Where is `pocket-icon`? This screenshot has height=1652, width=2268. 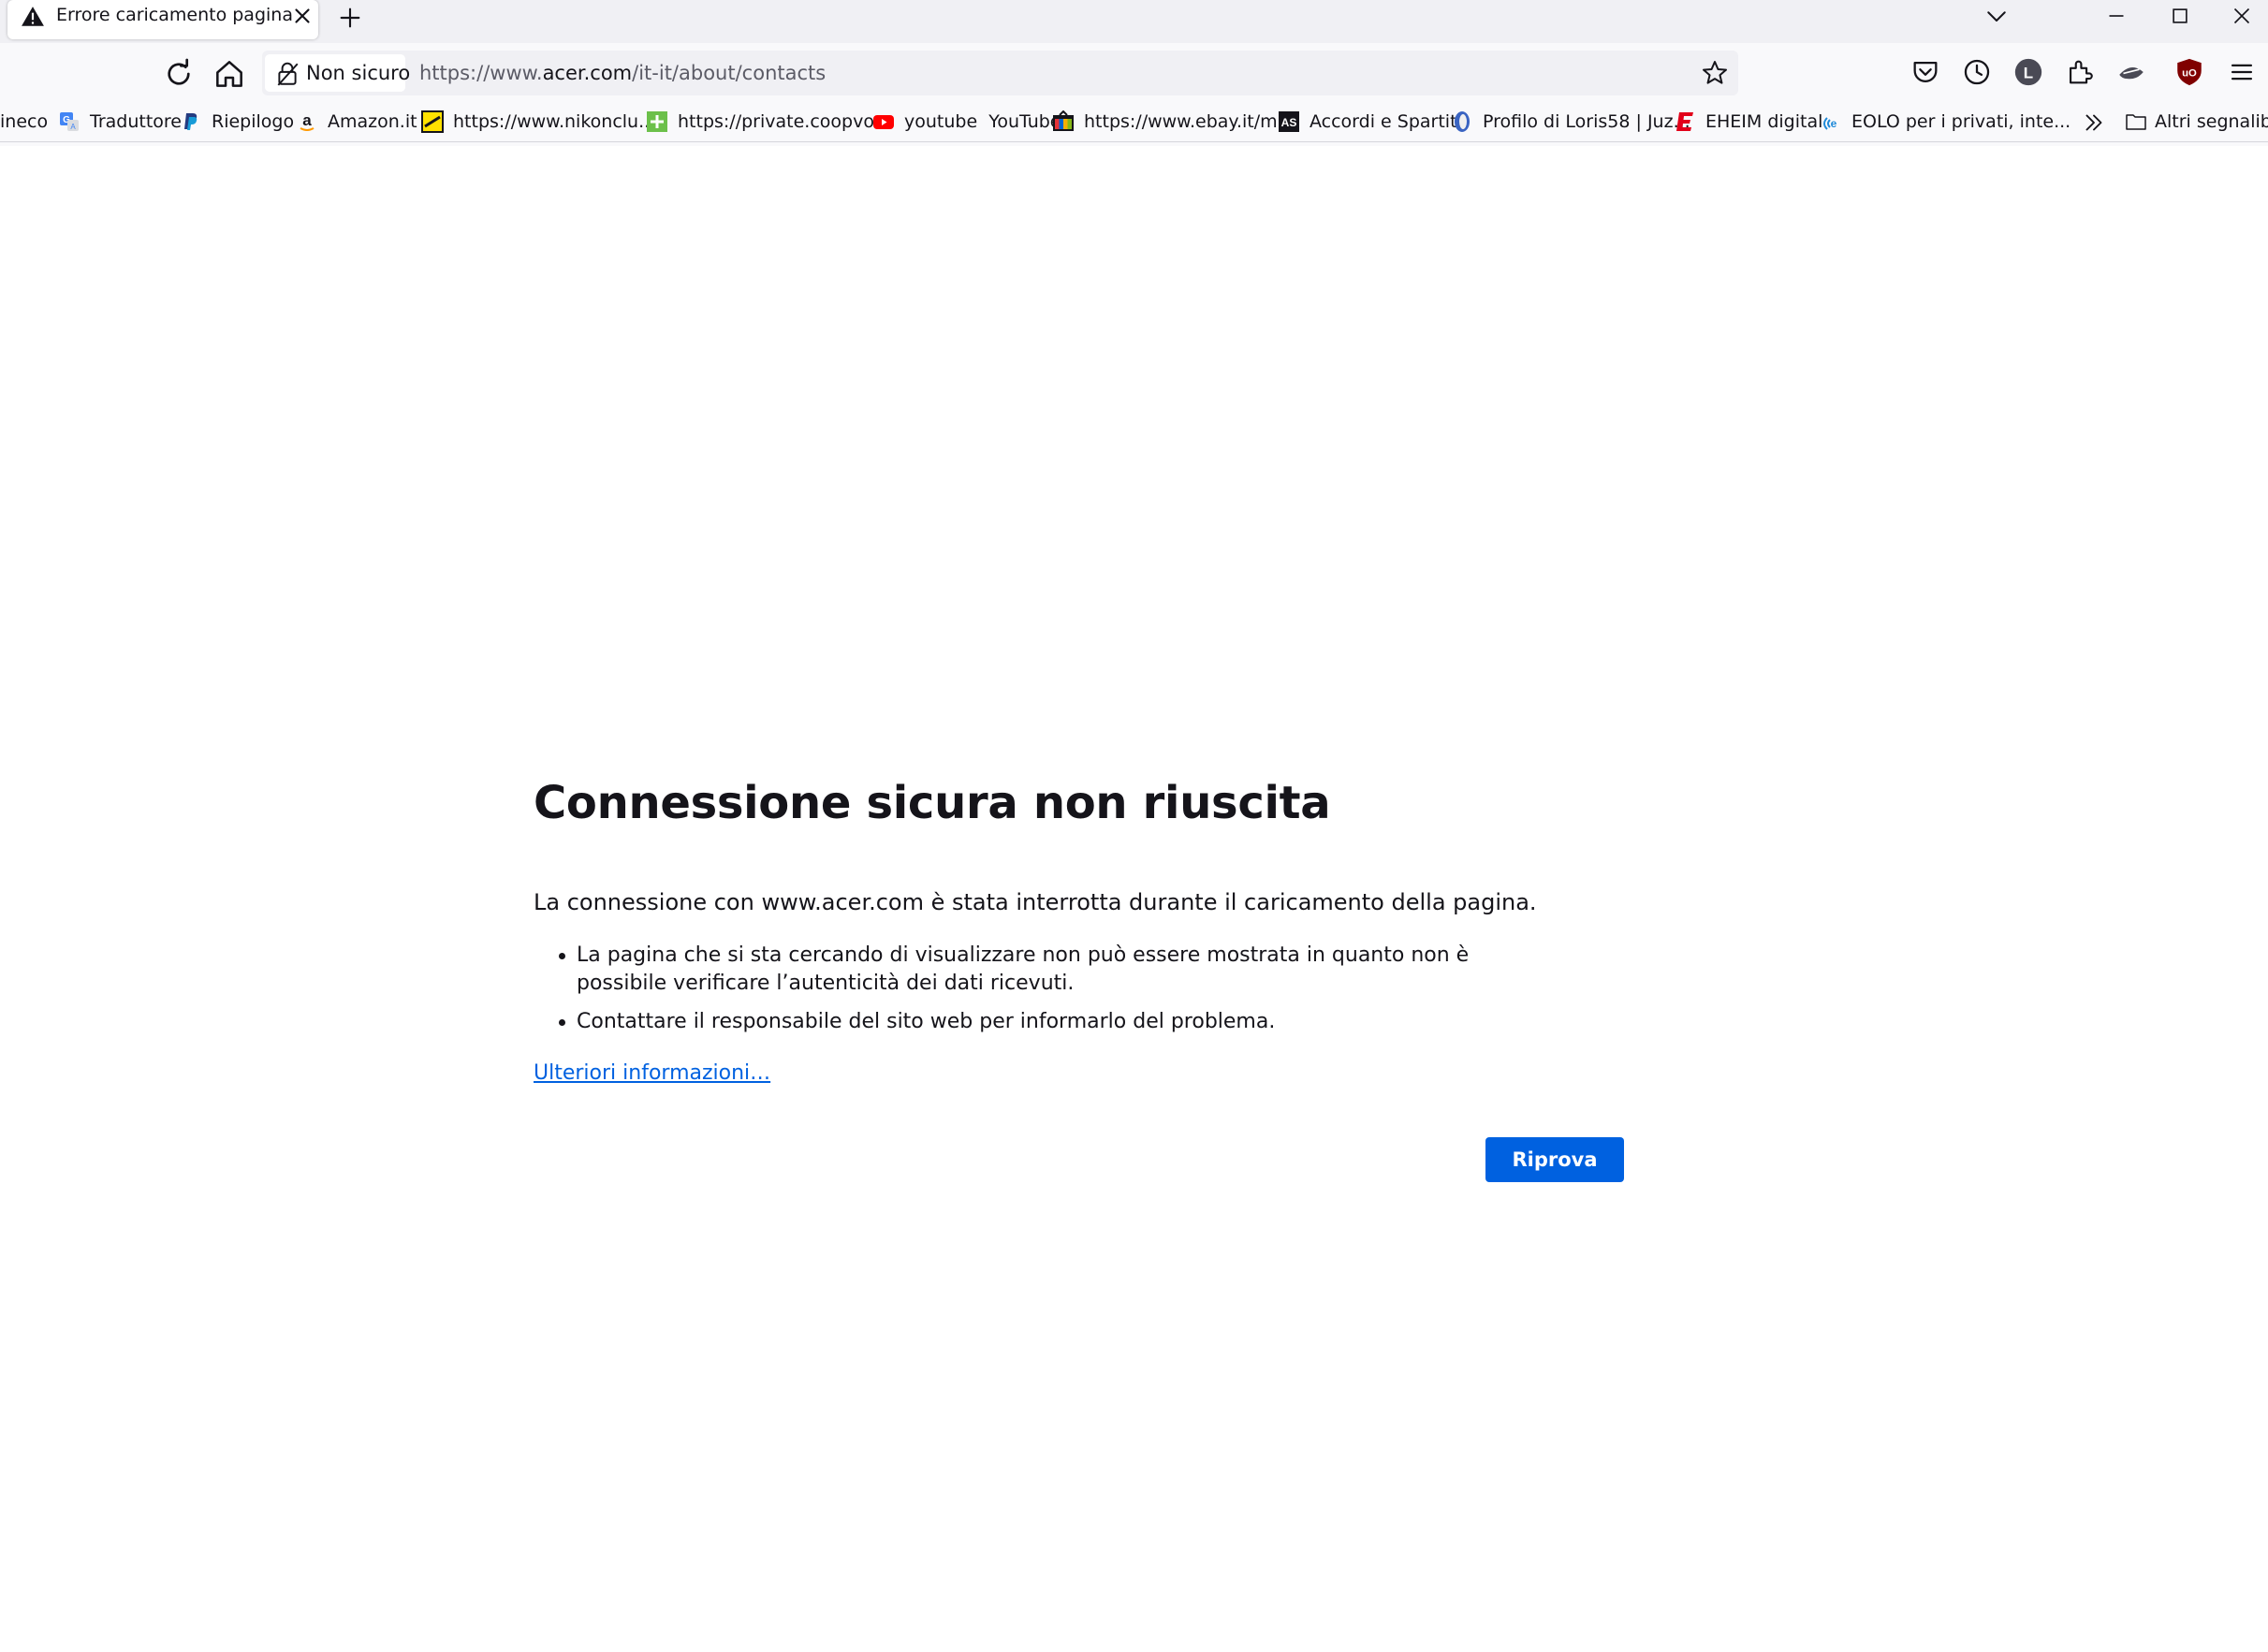
pocket-icon is located at coordinates (1925, 72).